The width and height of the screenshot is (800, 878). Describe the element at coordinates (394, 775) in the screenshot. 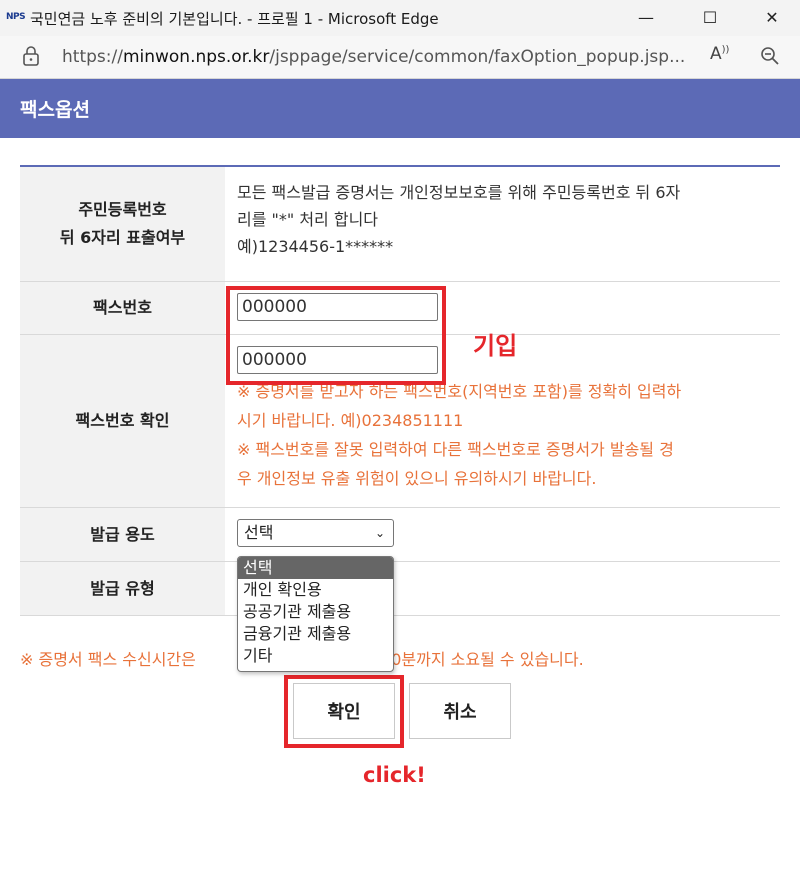

I see `click-annotation: click!` at that location.